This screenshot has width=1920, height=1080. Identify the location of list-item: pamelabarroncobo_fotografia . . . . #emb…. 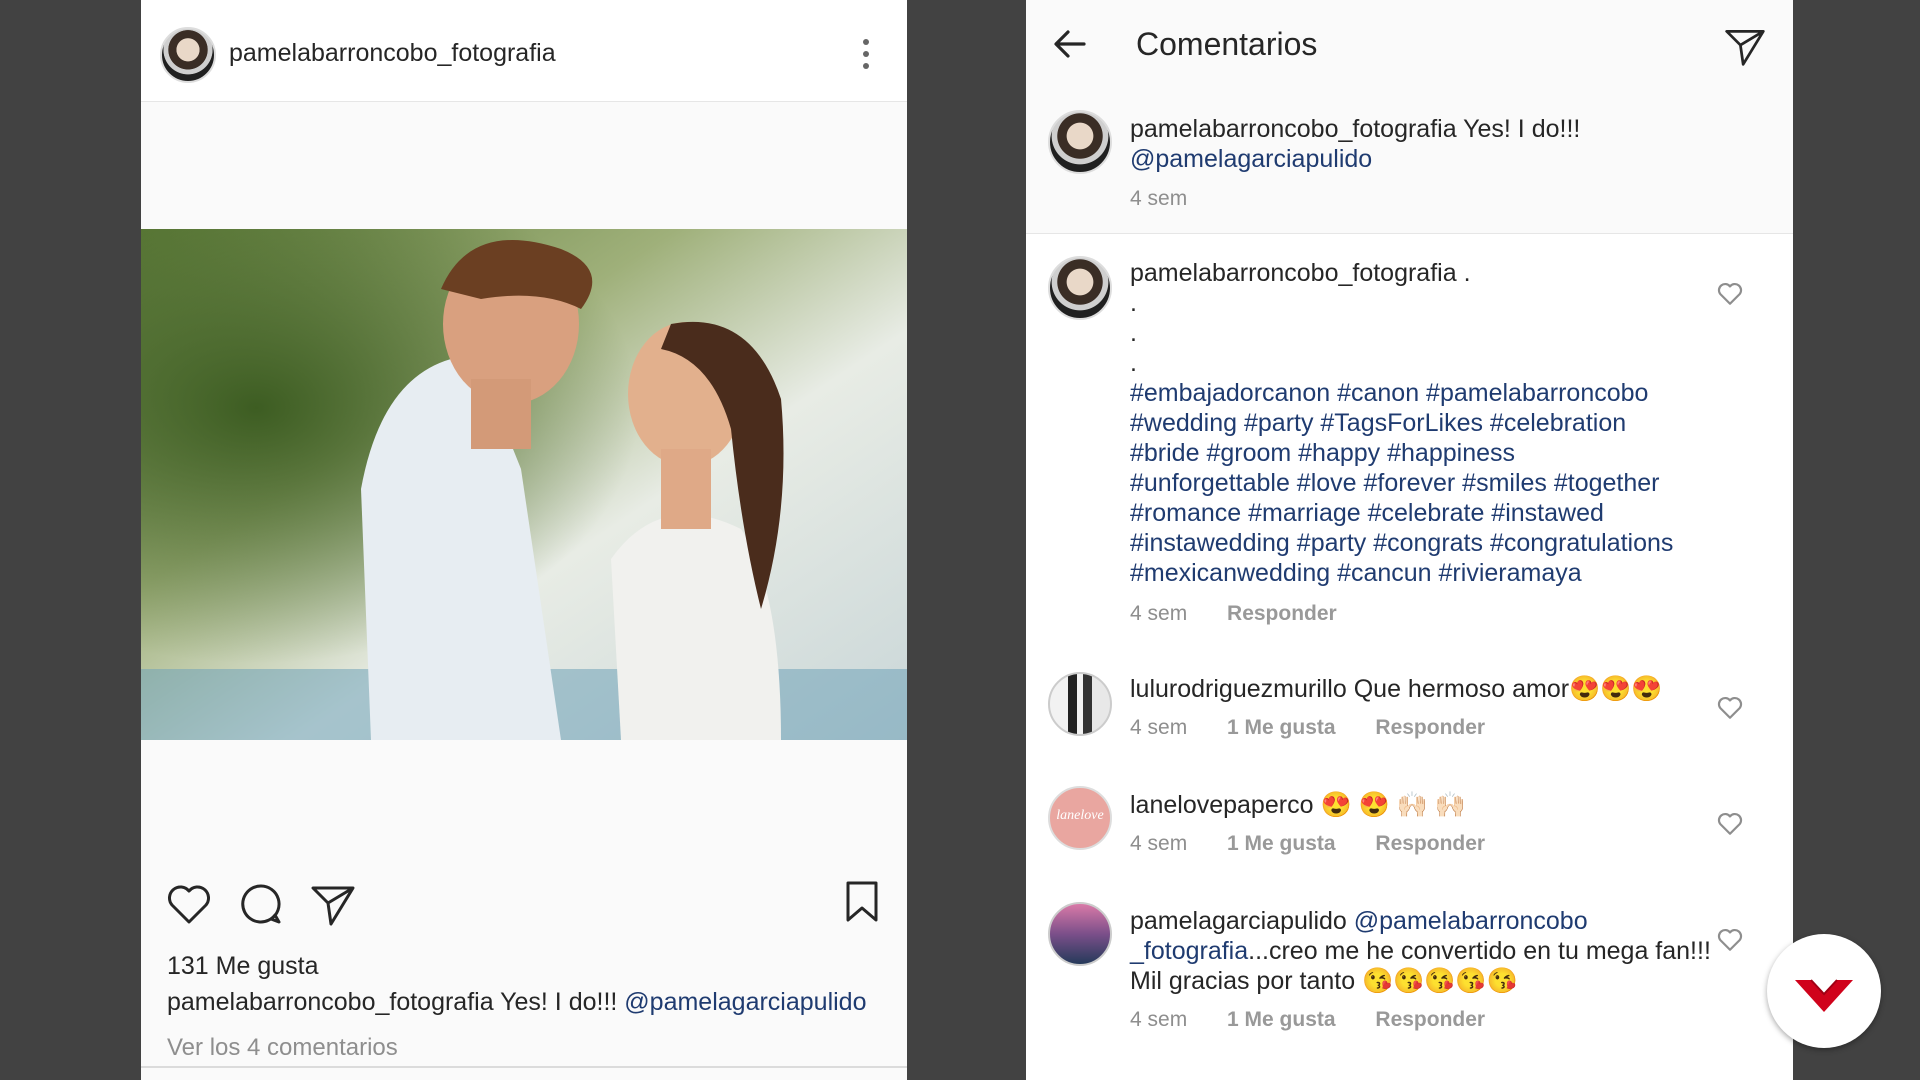
(1409, 430).